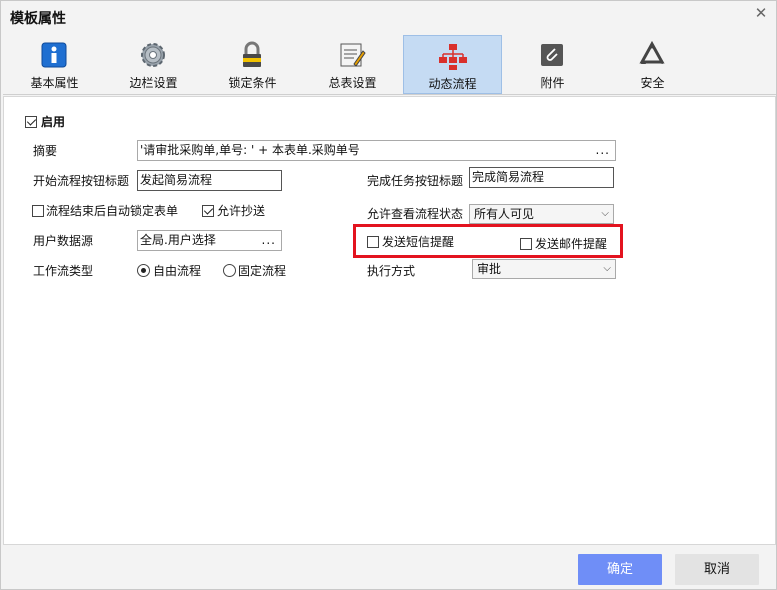 The image size is (777, 590). What do you see at coordinates (504, 214) in the screenshot?
I see `view-status-value: 所有人可见` at bounding box center [504, 214].